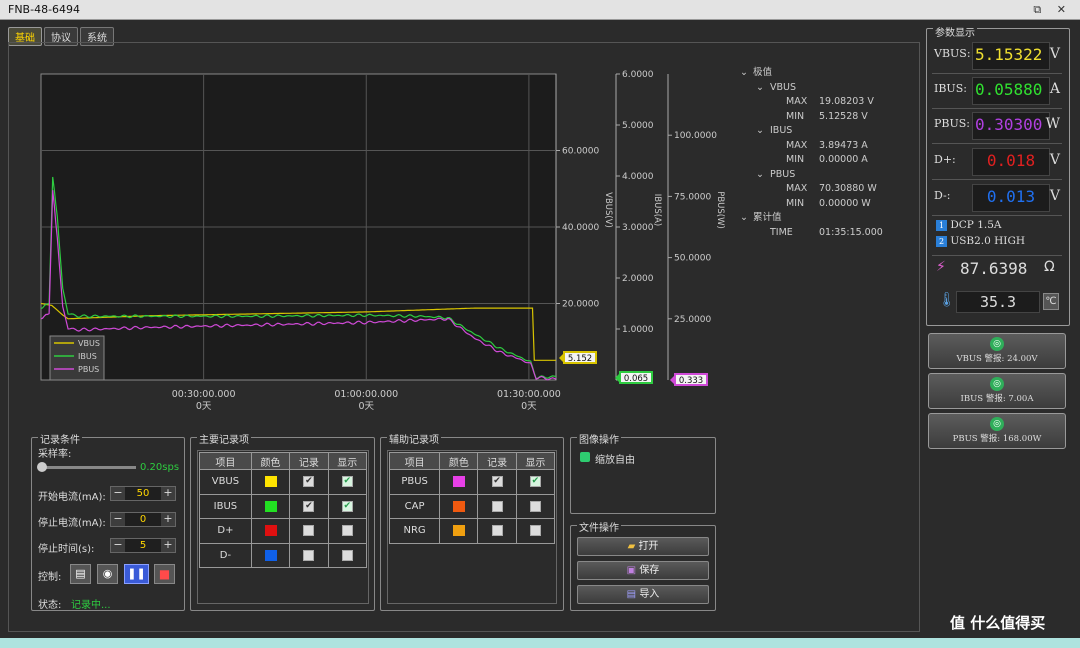 The width and height of the screenshot is (1080, 648). Describe the element at coordinates (997, 359) in the screenshot. I see `alarm-label: VBUS 警报: 24.00V` at that location.